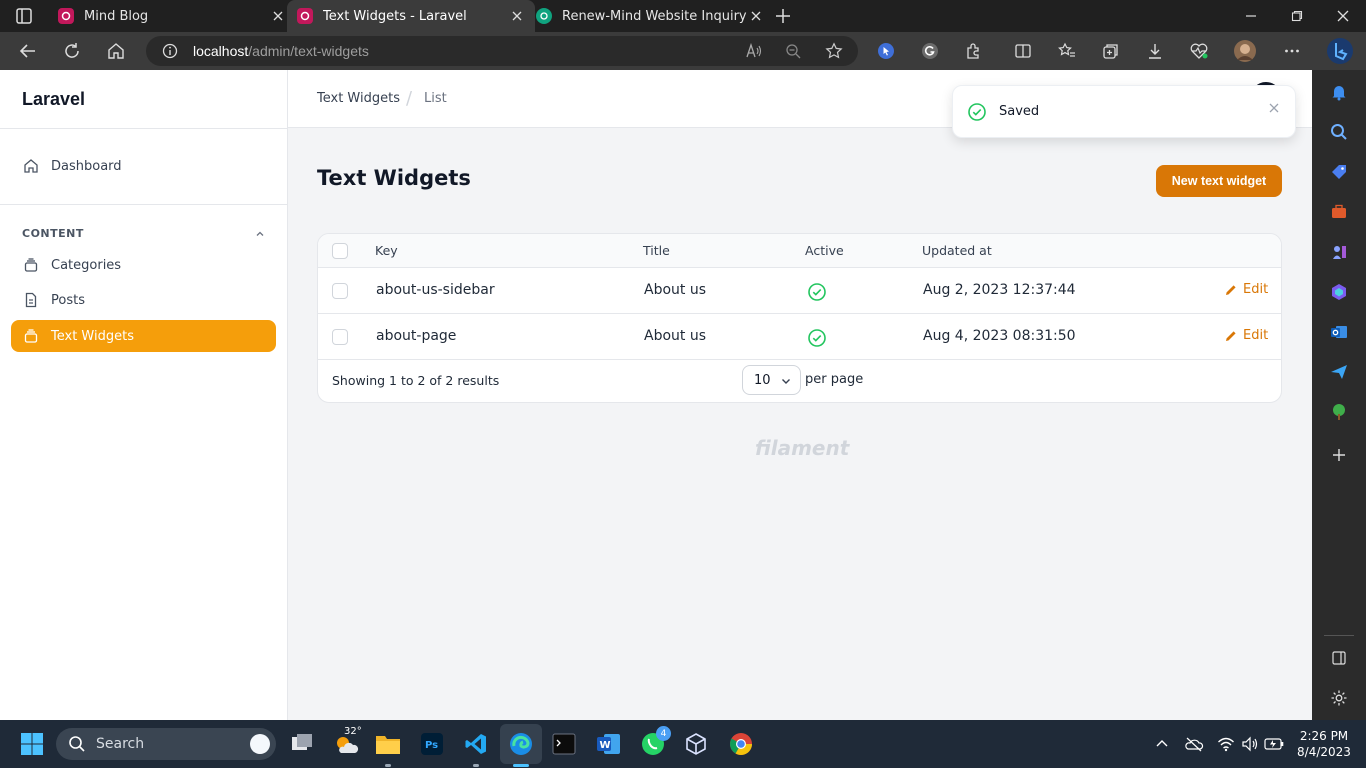  I want to click on sidebar-item-posts: Posts, so click(143, 300).